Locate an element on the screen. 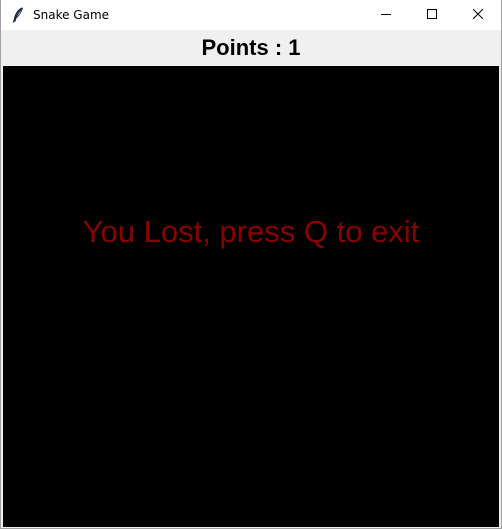 Image resolution: width=502 pixels, height=529 pixels. close-icon is located at coordinates (478, 15).